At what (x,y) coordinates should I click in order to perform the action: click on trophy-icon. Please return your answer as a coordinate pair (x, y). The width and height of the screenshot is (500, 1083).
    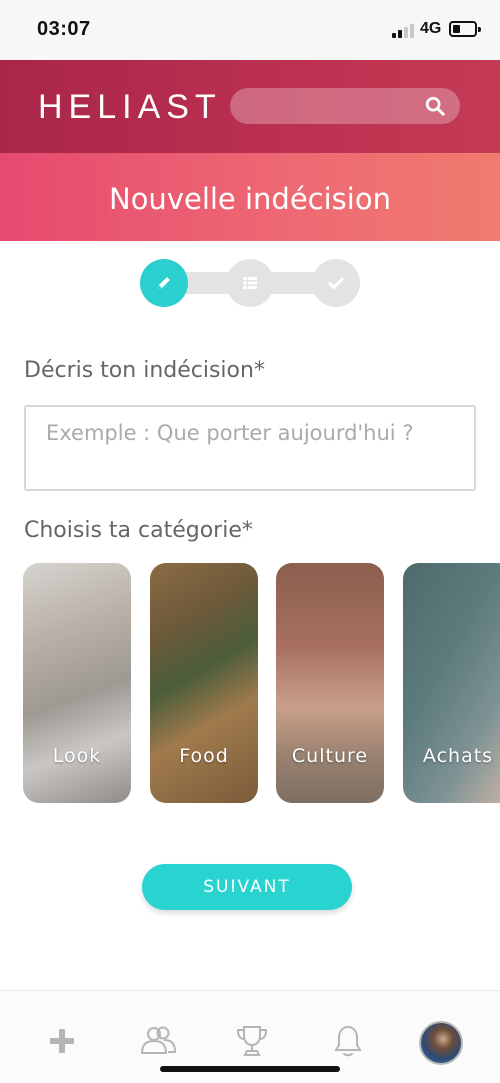
    Looking at the image, I should click on (252, 1041).